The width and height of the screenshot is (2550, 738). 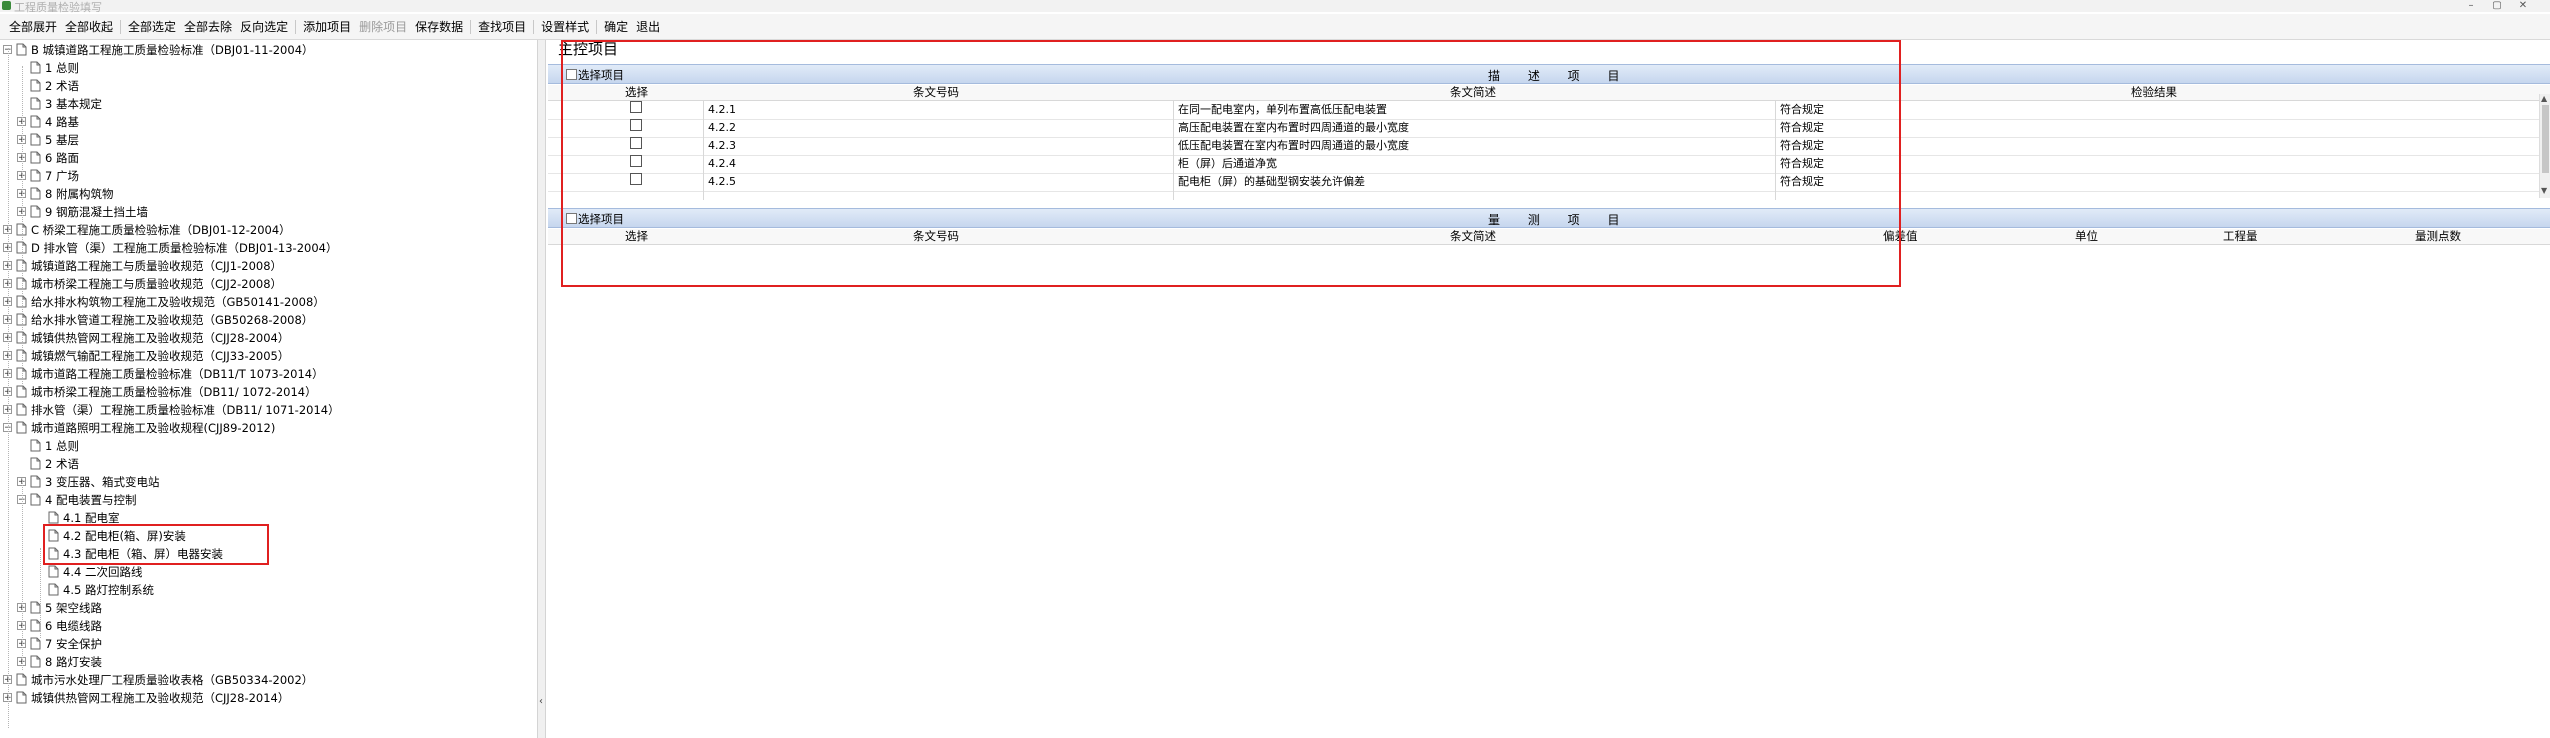 I want to click on delete-item-button: 删除项目, so click(x=383, y=26).